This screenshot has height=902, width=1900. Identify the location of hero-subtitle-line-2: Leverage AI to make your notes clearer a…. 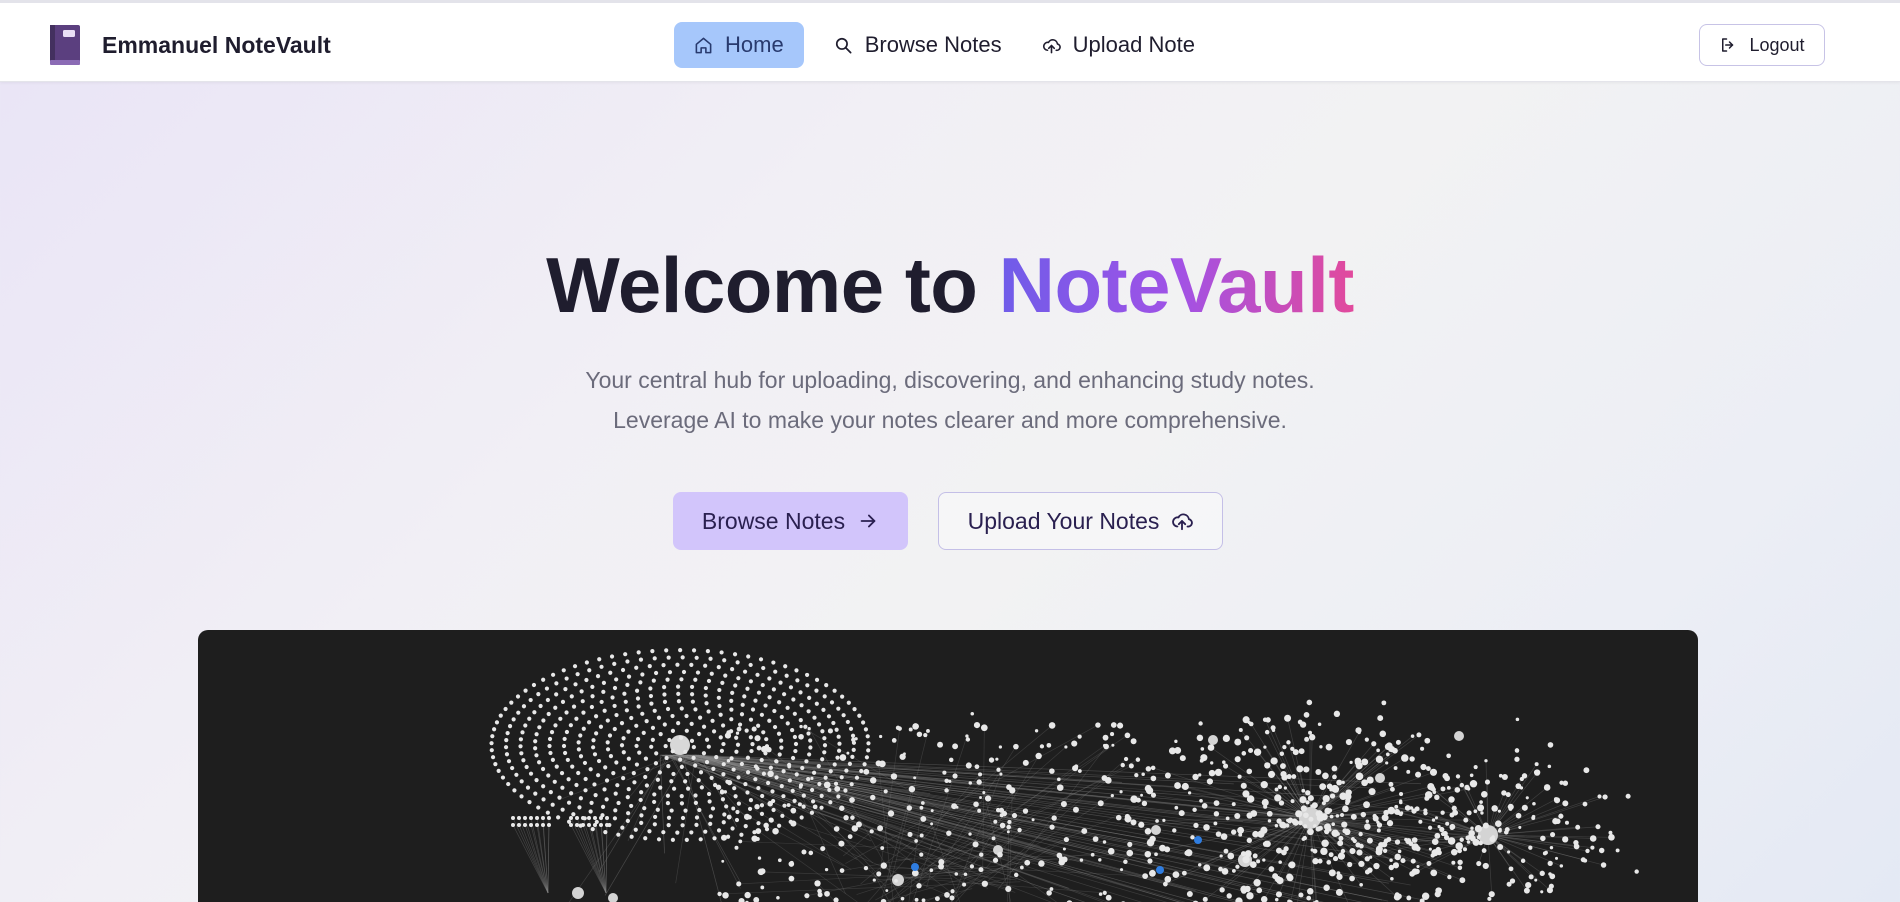
(950, 420).